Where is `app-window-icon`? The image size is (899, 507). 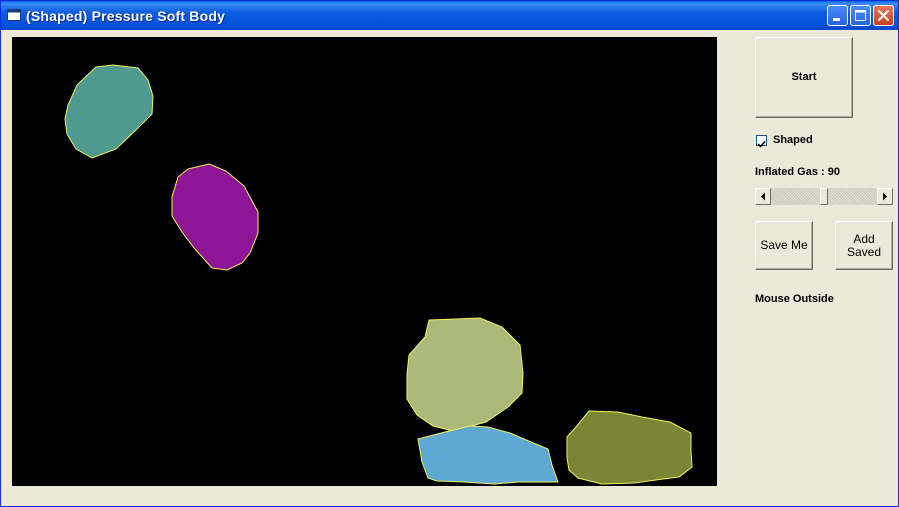
app-window-icon is located at coordinates (14, 15).